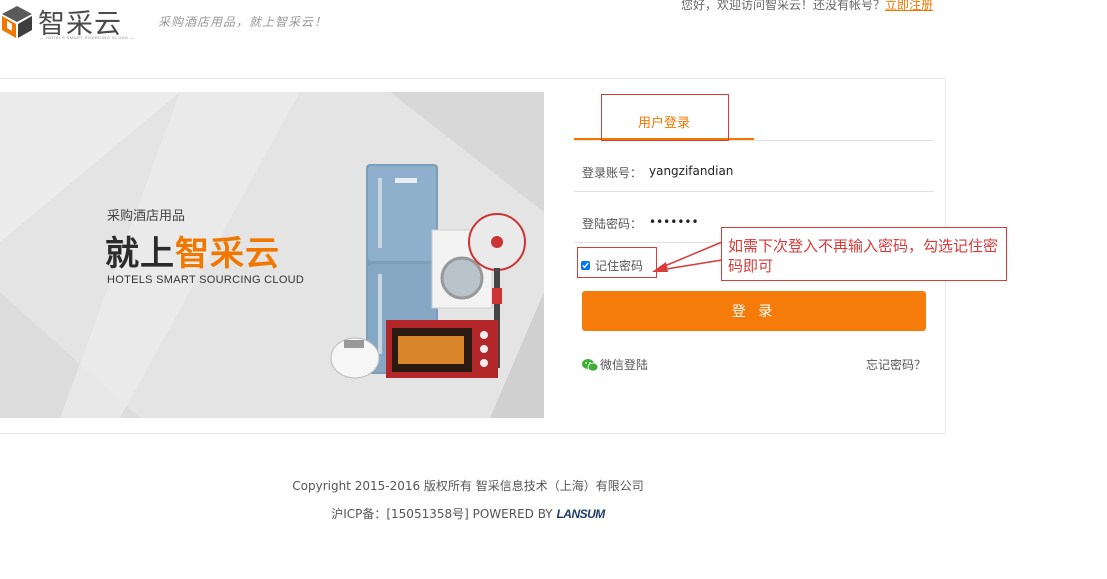 The width and height of the screenshot is (1107, 579). I want to click on icp-text: 沪ICP备：[15051358号] POWERED BY, so click(444, 514).